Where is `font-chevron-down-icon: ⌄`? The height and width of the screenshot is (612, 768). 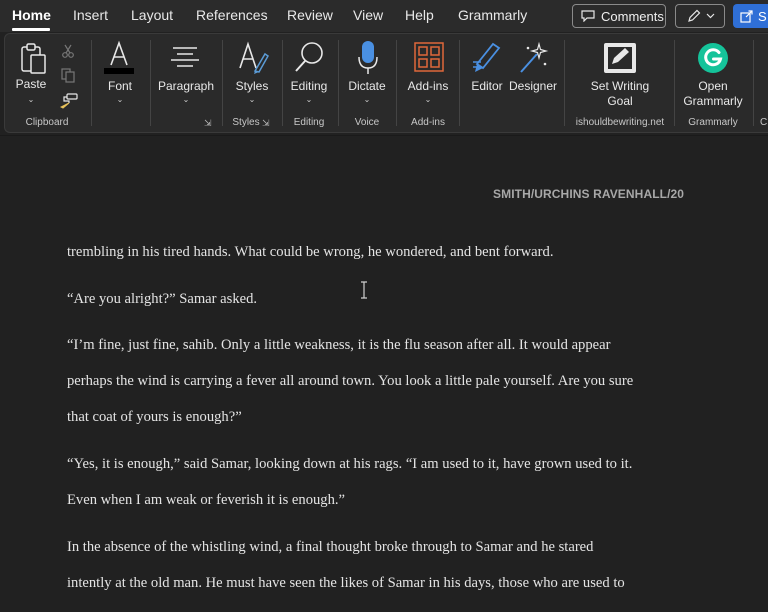 font-chevron-down-icon: ⌄ is located at coordinates (120, 99).